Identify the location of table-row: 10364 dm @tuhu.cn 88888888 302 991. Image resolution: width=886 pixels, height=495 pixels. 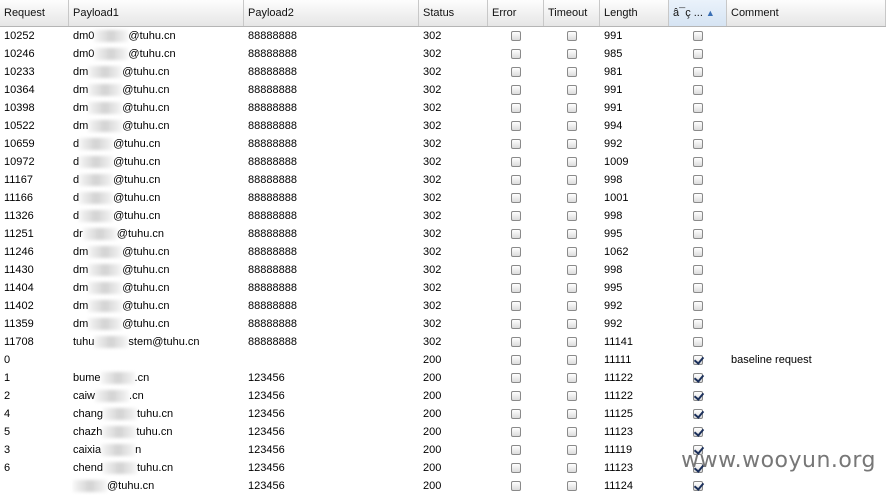
(443, 90).